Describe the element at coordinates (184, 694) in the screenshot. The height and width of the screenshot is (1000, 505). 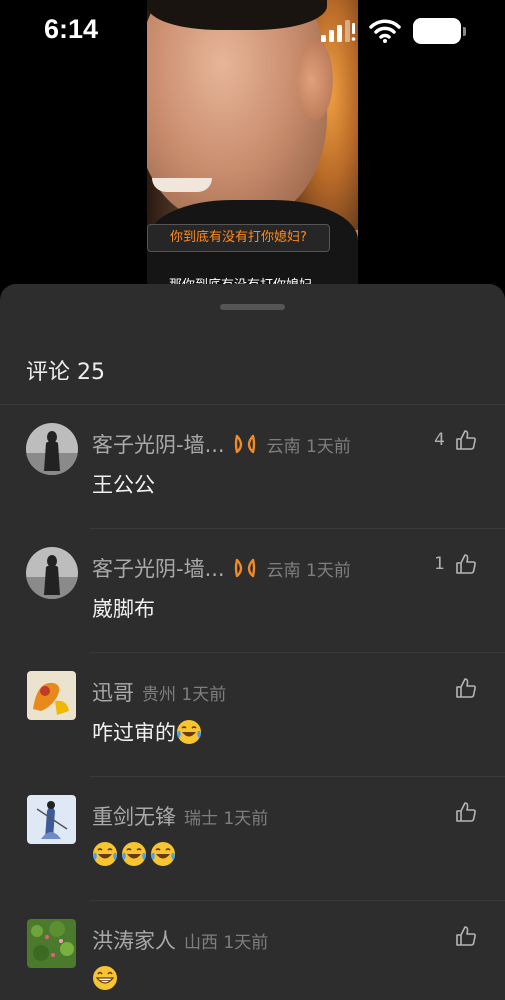
I see `comment-location-time: 贵州 1天前` at that location.